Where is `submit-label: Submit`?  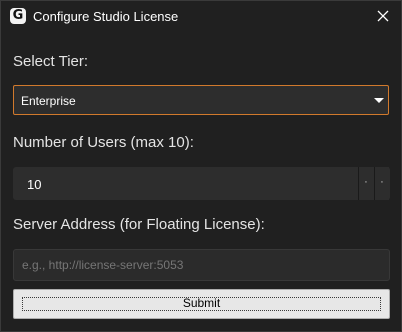
submit-label: Submit is located at coordinates (201, 303).